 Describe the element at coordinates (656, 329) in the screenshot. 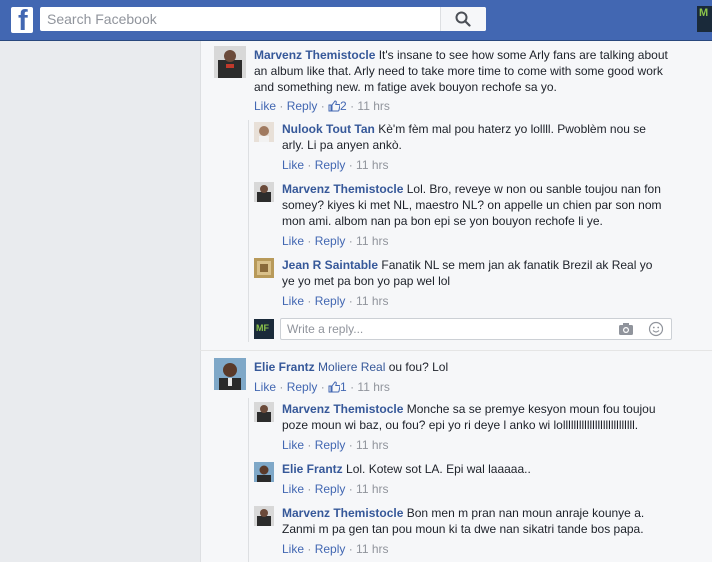

I see `smiley-icon` at that location.